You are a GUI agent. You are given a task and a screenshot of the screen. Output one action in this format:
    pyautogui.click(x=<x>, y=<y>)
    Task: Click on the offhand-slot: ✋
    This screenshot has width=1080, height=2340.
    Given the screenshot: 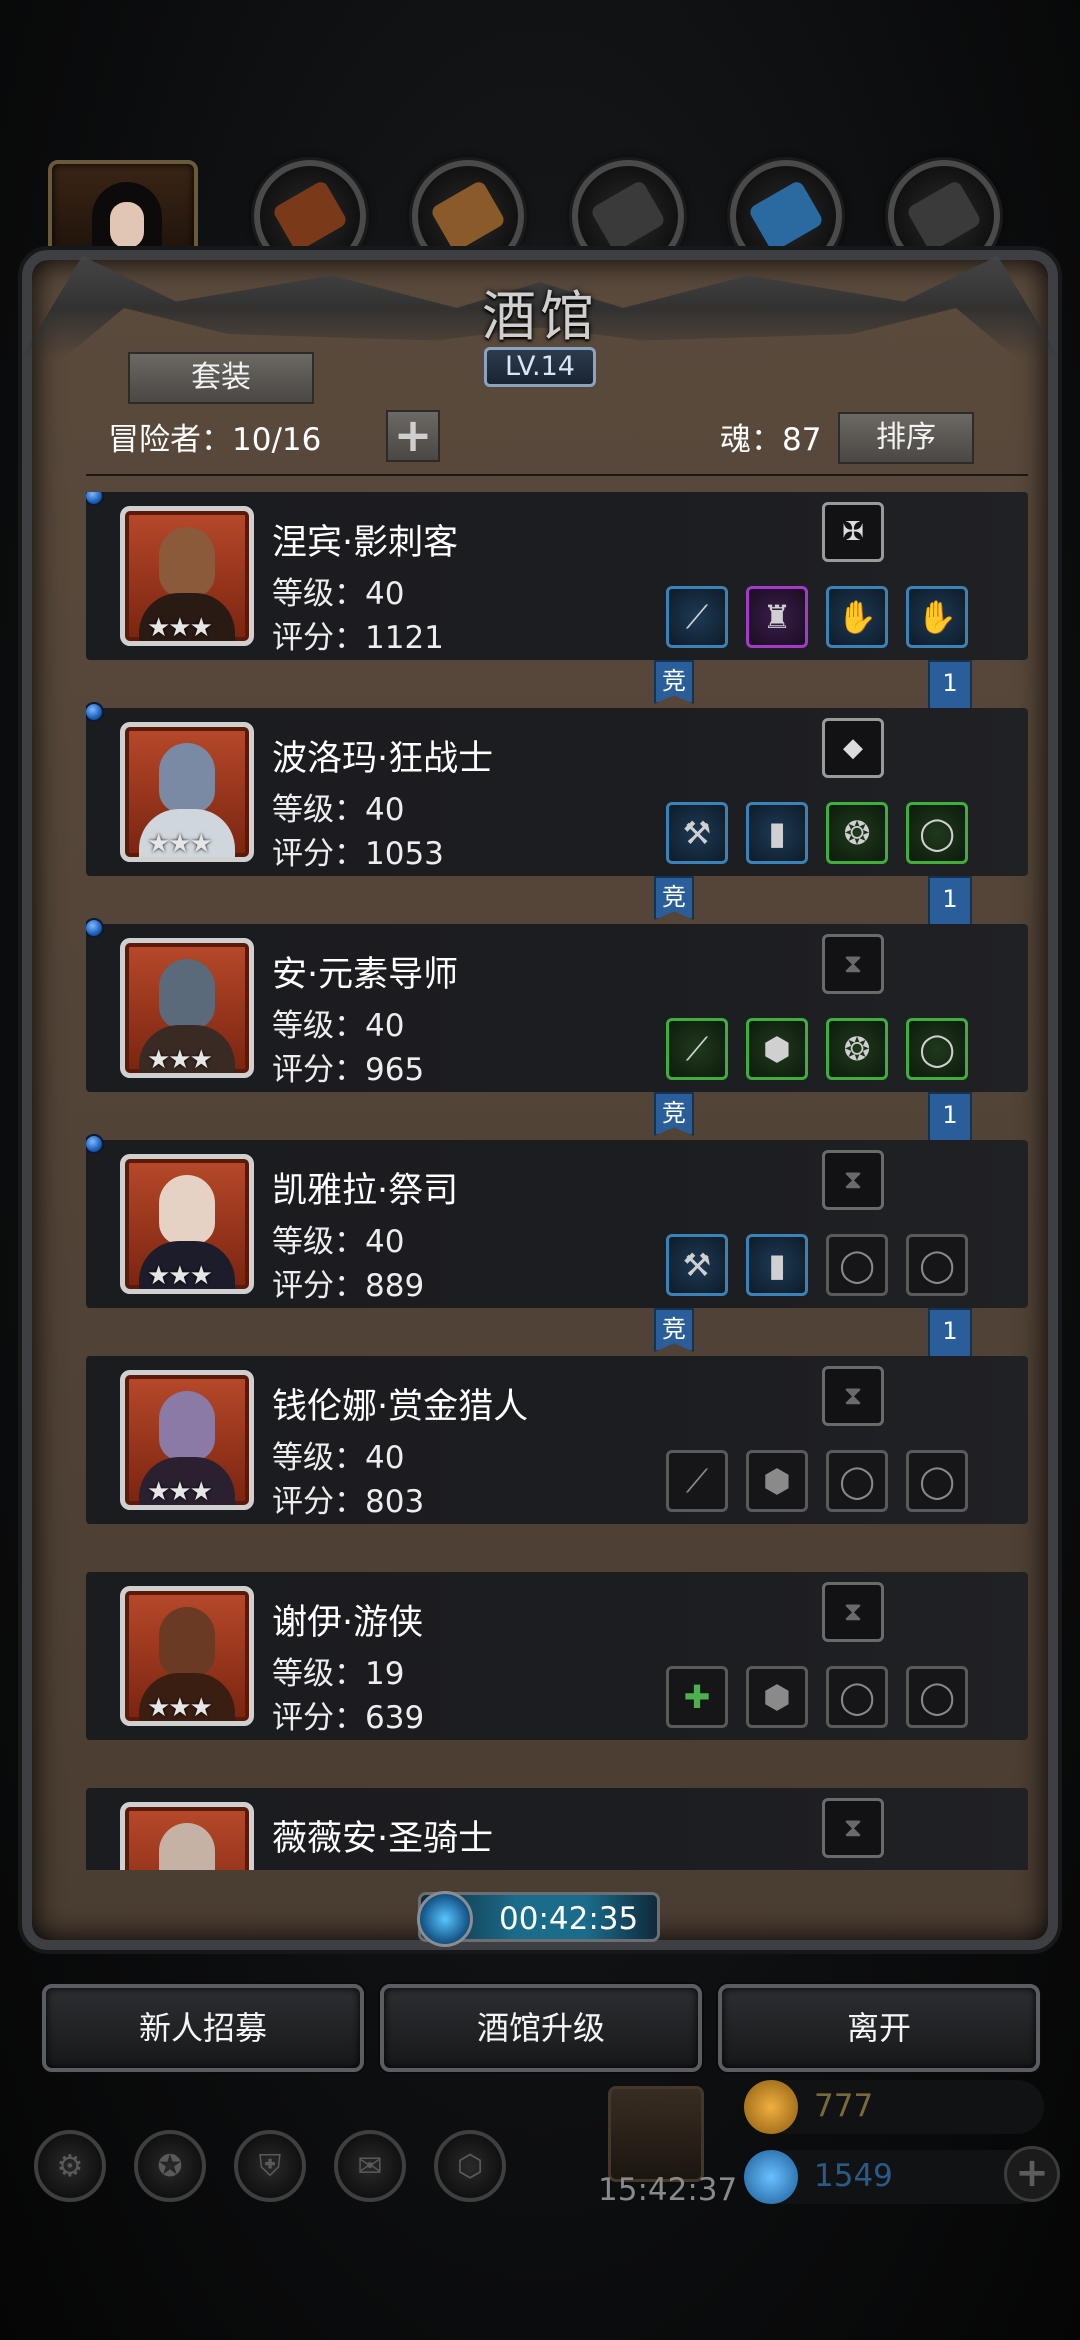 What is the action you would take?
    pyautogui.click(x=937, y=617)
    